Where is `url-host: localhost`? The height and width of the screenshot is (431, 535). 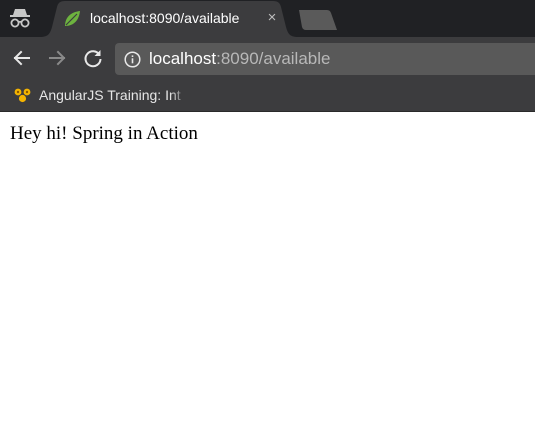
url-host: localhost is located at coordinates (183, 58).